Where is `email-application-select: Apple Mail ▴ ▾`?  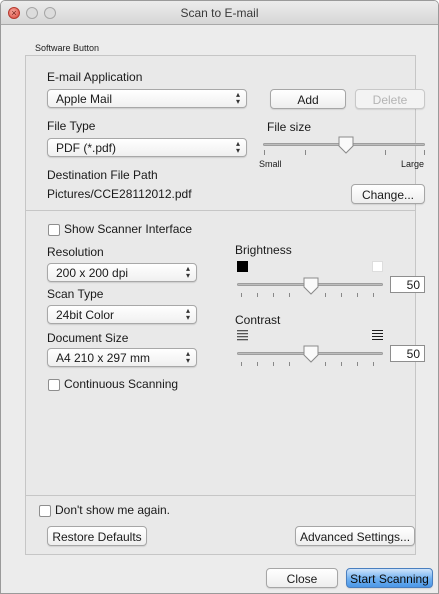 email-application-select: Apple Mail ▴ ▾ is located at coordinates (147, 98).